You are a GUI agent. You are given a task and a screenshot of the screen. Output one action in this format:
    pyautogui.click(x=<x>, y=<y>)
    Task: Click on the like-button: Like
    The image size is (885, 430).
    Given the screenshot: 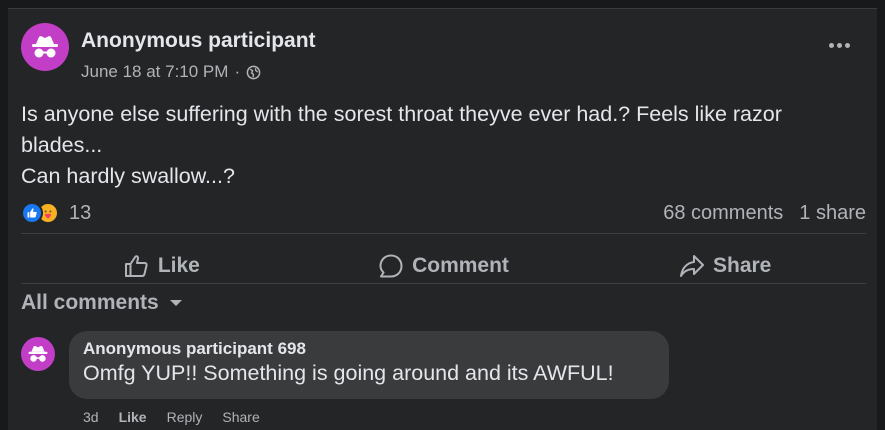 What is the action you would take?
    pyautogui.click(x=162, y=266)
    